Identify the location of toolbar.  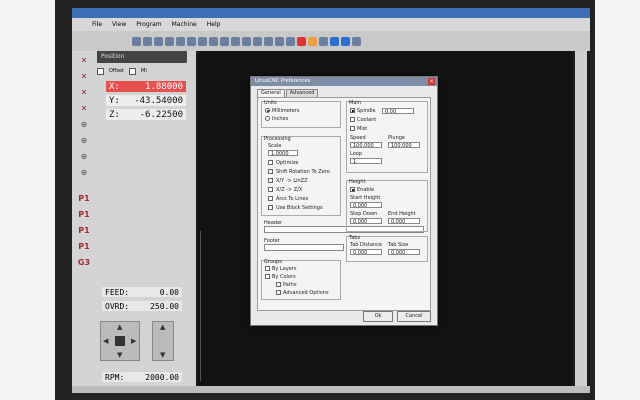
(331, 41).